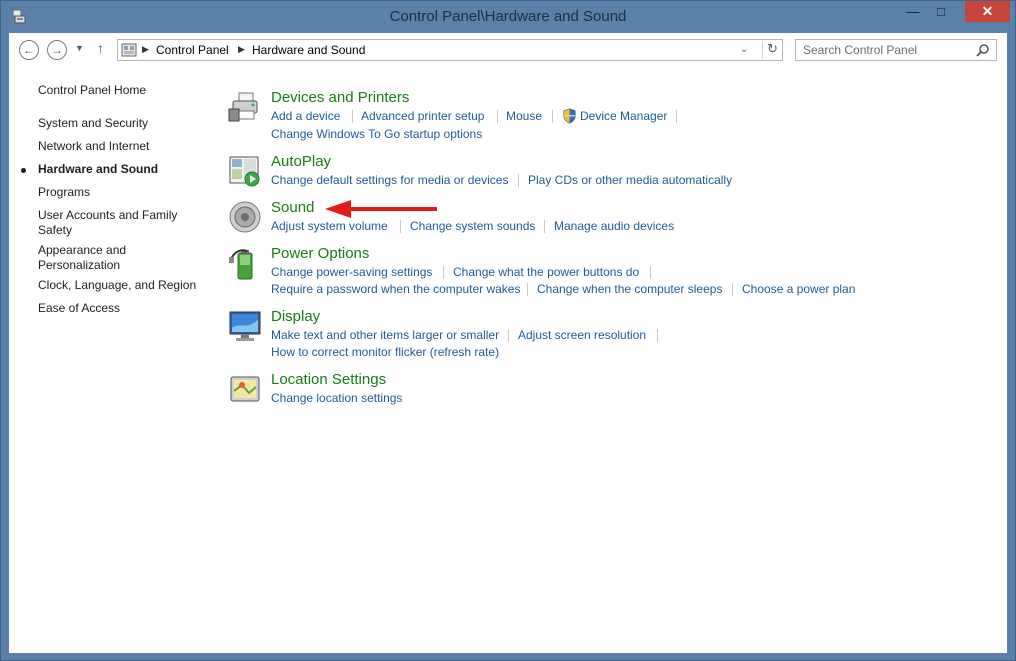  I want to click on sidebar-control-panel-home: Control Panel Home, so click(120, 90).